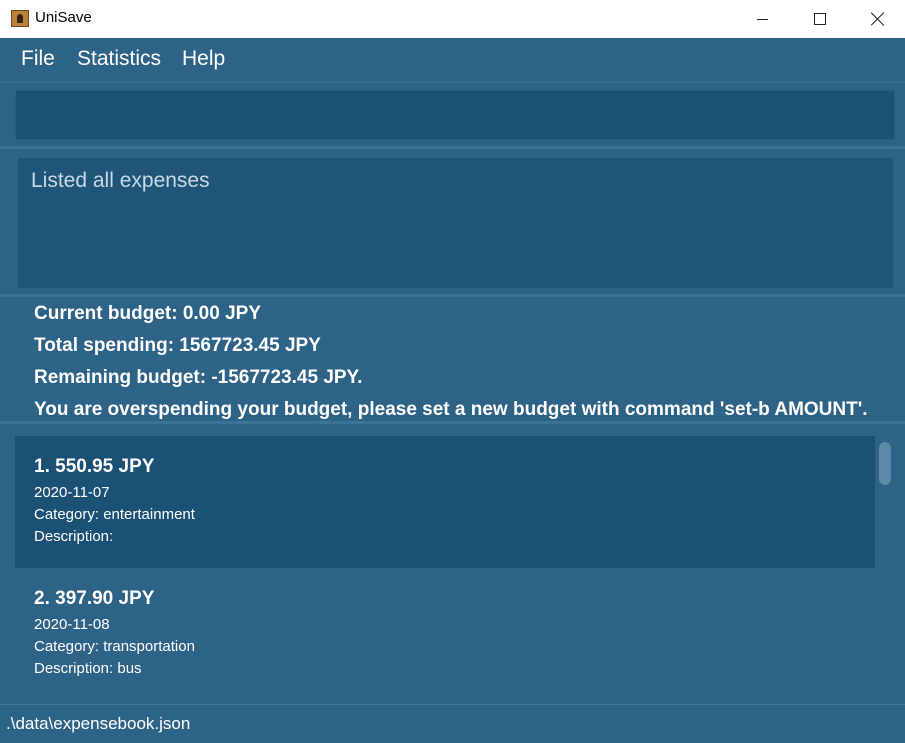 The width and height of the screenshot is (905, 743). Describe the element at coordinates (452, 60) in the screenshot. I see `menu-bar: File Statistics Help` at that location.